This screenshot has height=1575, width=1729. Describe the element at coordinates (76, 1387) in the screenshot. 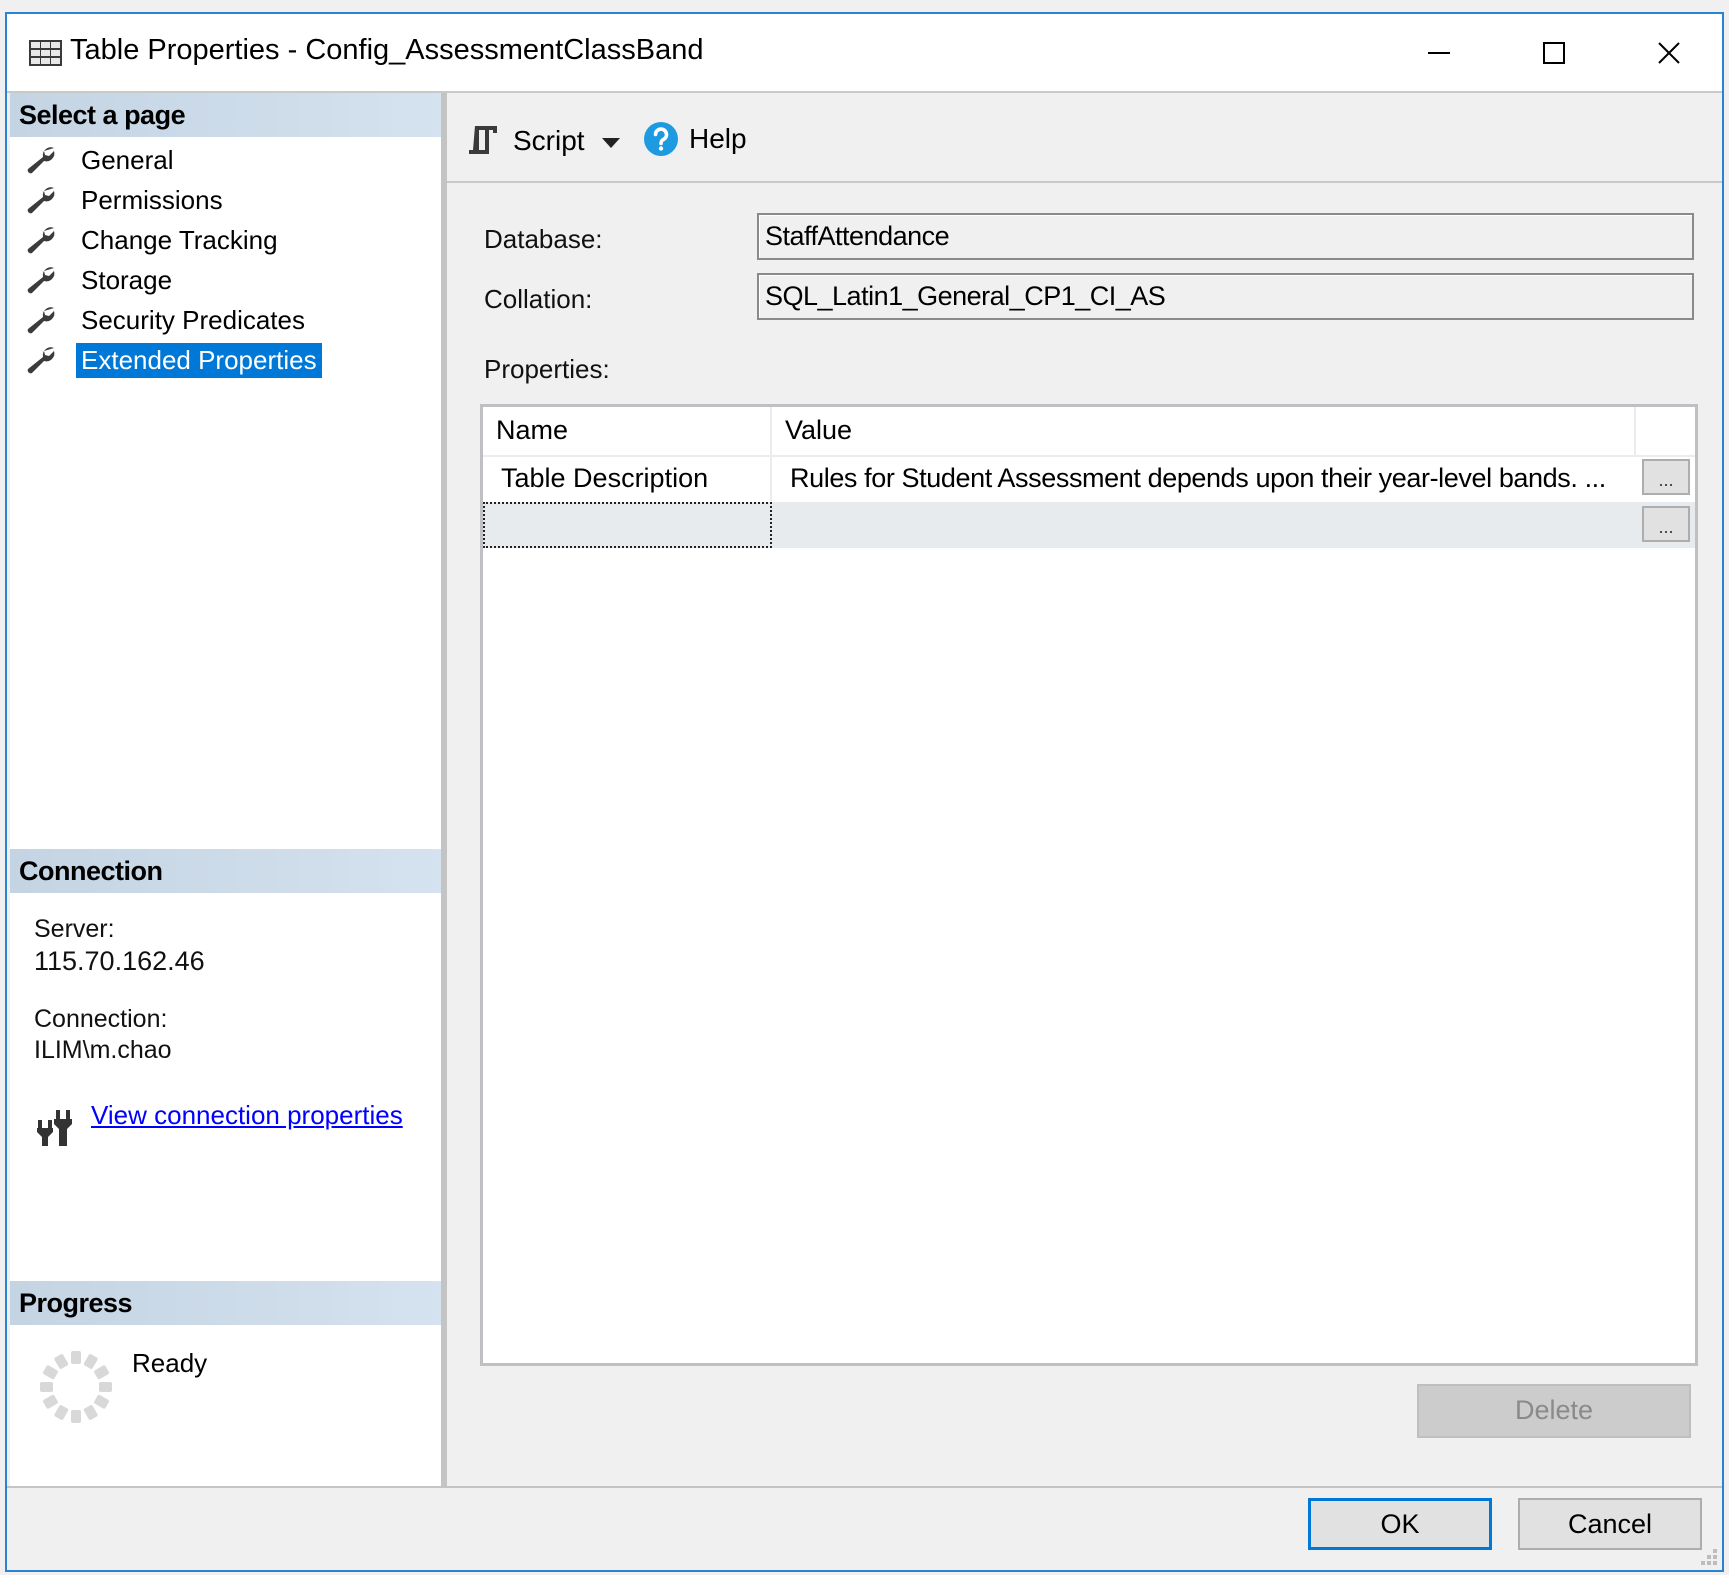

I see `spinner-icon` at that location.